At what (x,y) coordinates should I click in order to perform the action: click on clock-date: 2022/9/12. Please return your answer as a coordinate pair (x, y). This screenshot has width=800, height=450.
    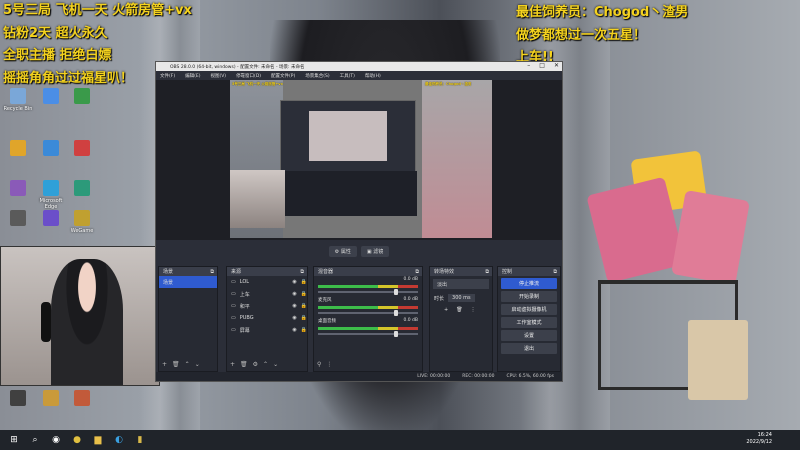
    Looking at the image, I should click on (759, 442).